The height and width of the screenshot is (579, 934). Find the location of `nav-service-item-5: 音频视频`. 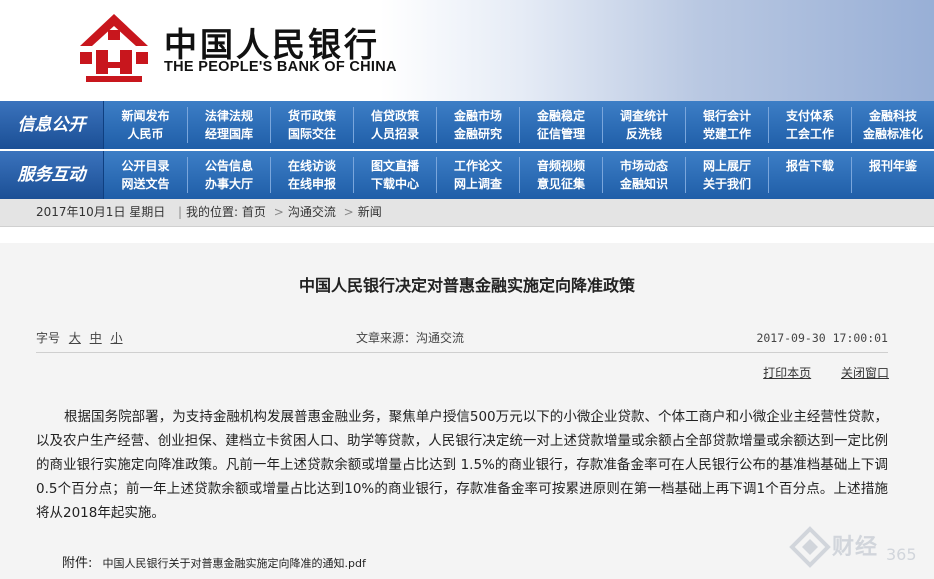

nav-service-item-5: 音频视频 is located at coordinates (560, 166).